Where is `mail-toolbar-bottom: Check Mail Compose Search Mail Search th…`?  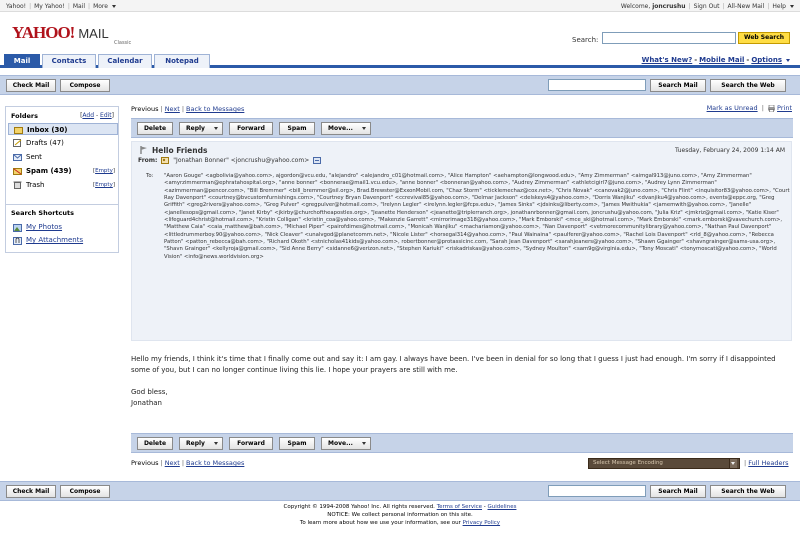
mail-toolbar-bottom: Check Mail Compose Search Mail Search th… is located at coordinates (400, 491).